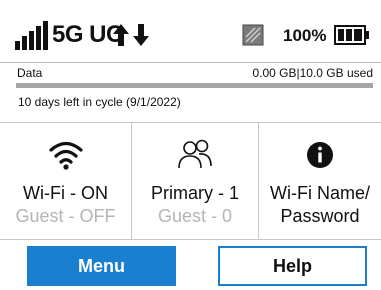 The image size is (381, 290). What do you see at coordinates (195, 216) in the screenshot?
I see `guest-devices: Guest - 0` at bounding box center [195, 216].